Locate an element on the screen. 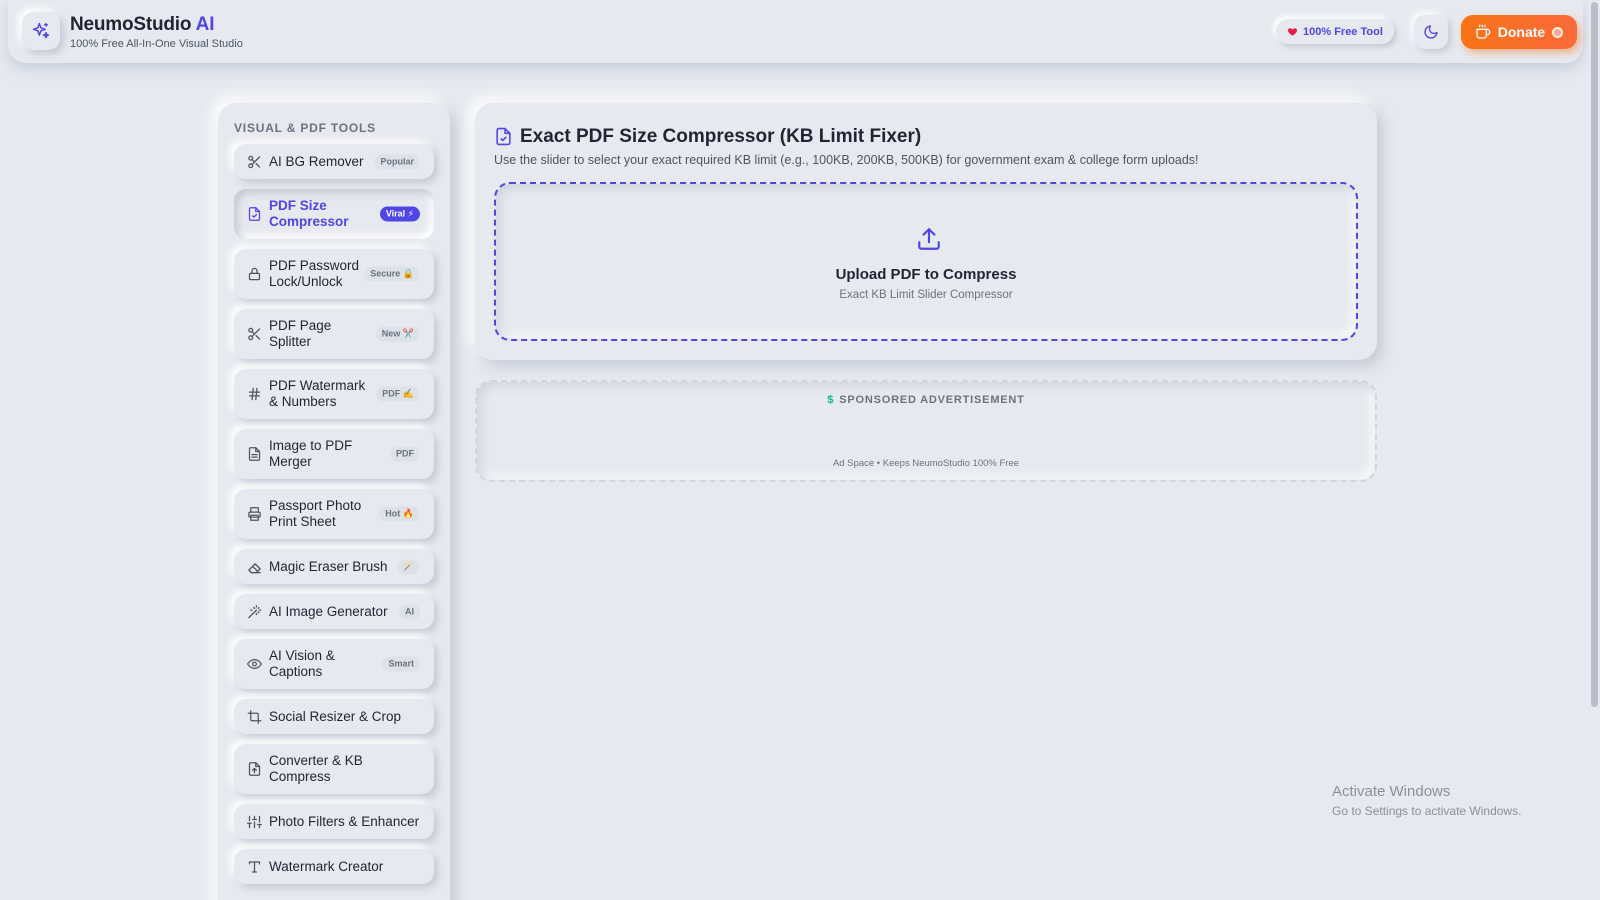  sidebar-item-label: Passport Photo Print Sheet is located at coordinates (315, 513).